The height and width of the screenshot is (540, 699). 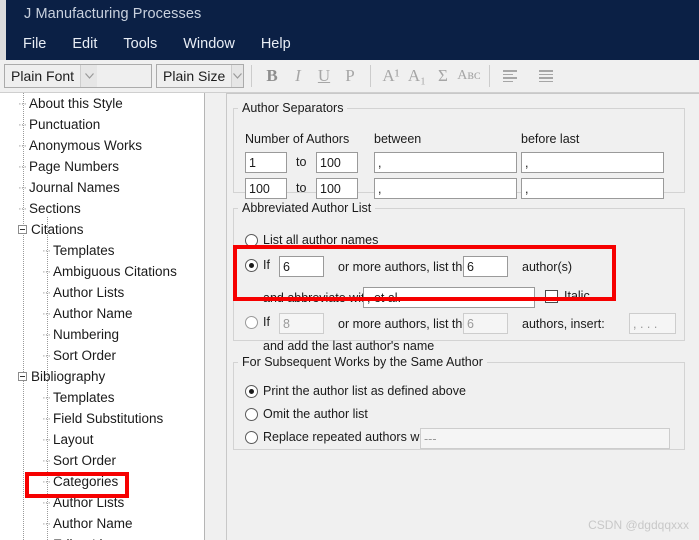 What do you see at coordinates (391, 76) in the screenshot?
I see `superscript-button: A¹` at bounding box center [391, 76].